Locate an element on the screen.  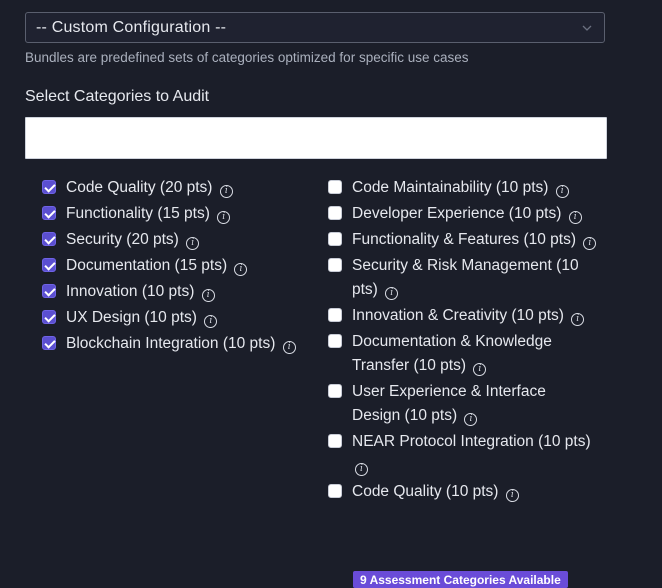
category-label-text: Code Quality (20 pts) is located at coordinates (139, 187).